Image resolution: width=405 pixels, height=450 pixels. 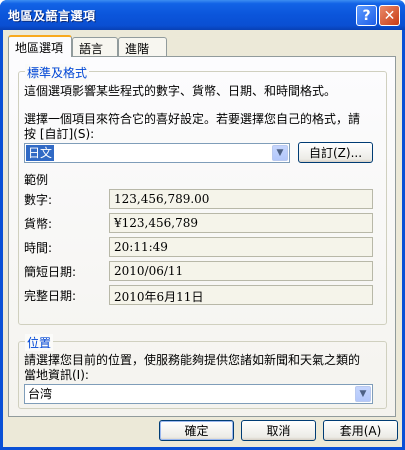 I want to click on tab-label: 語言, so click(x=91, y=49).